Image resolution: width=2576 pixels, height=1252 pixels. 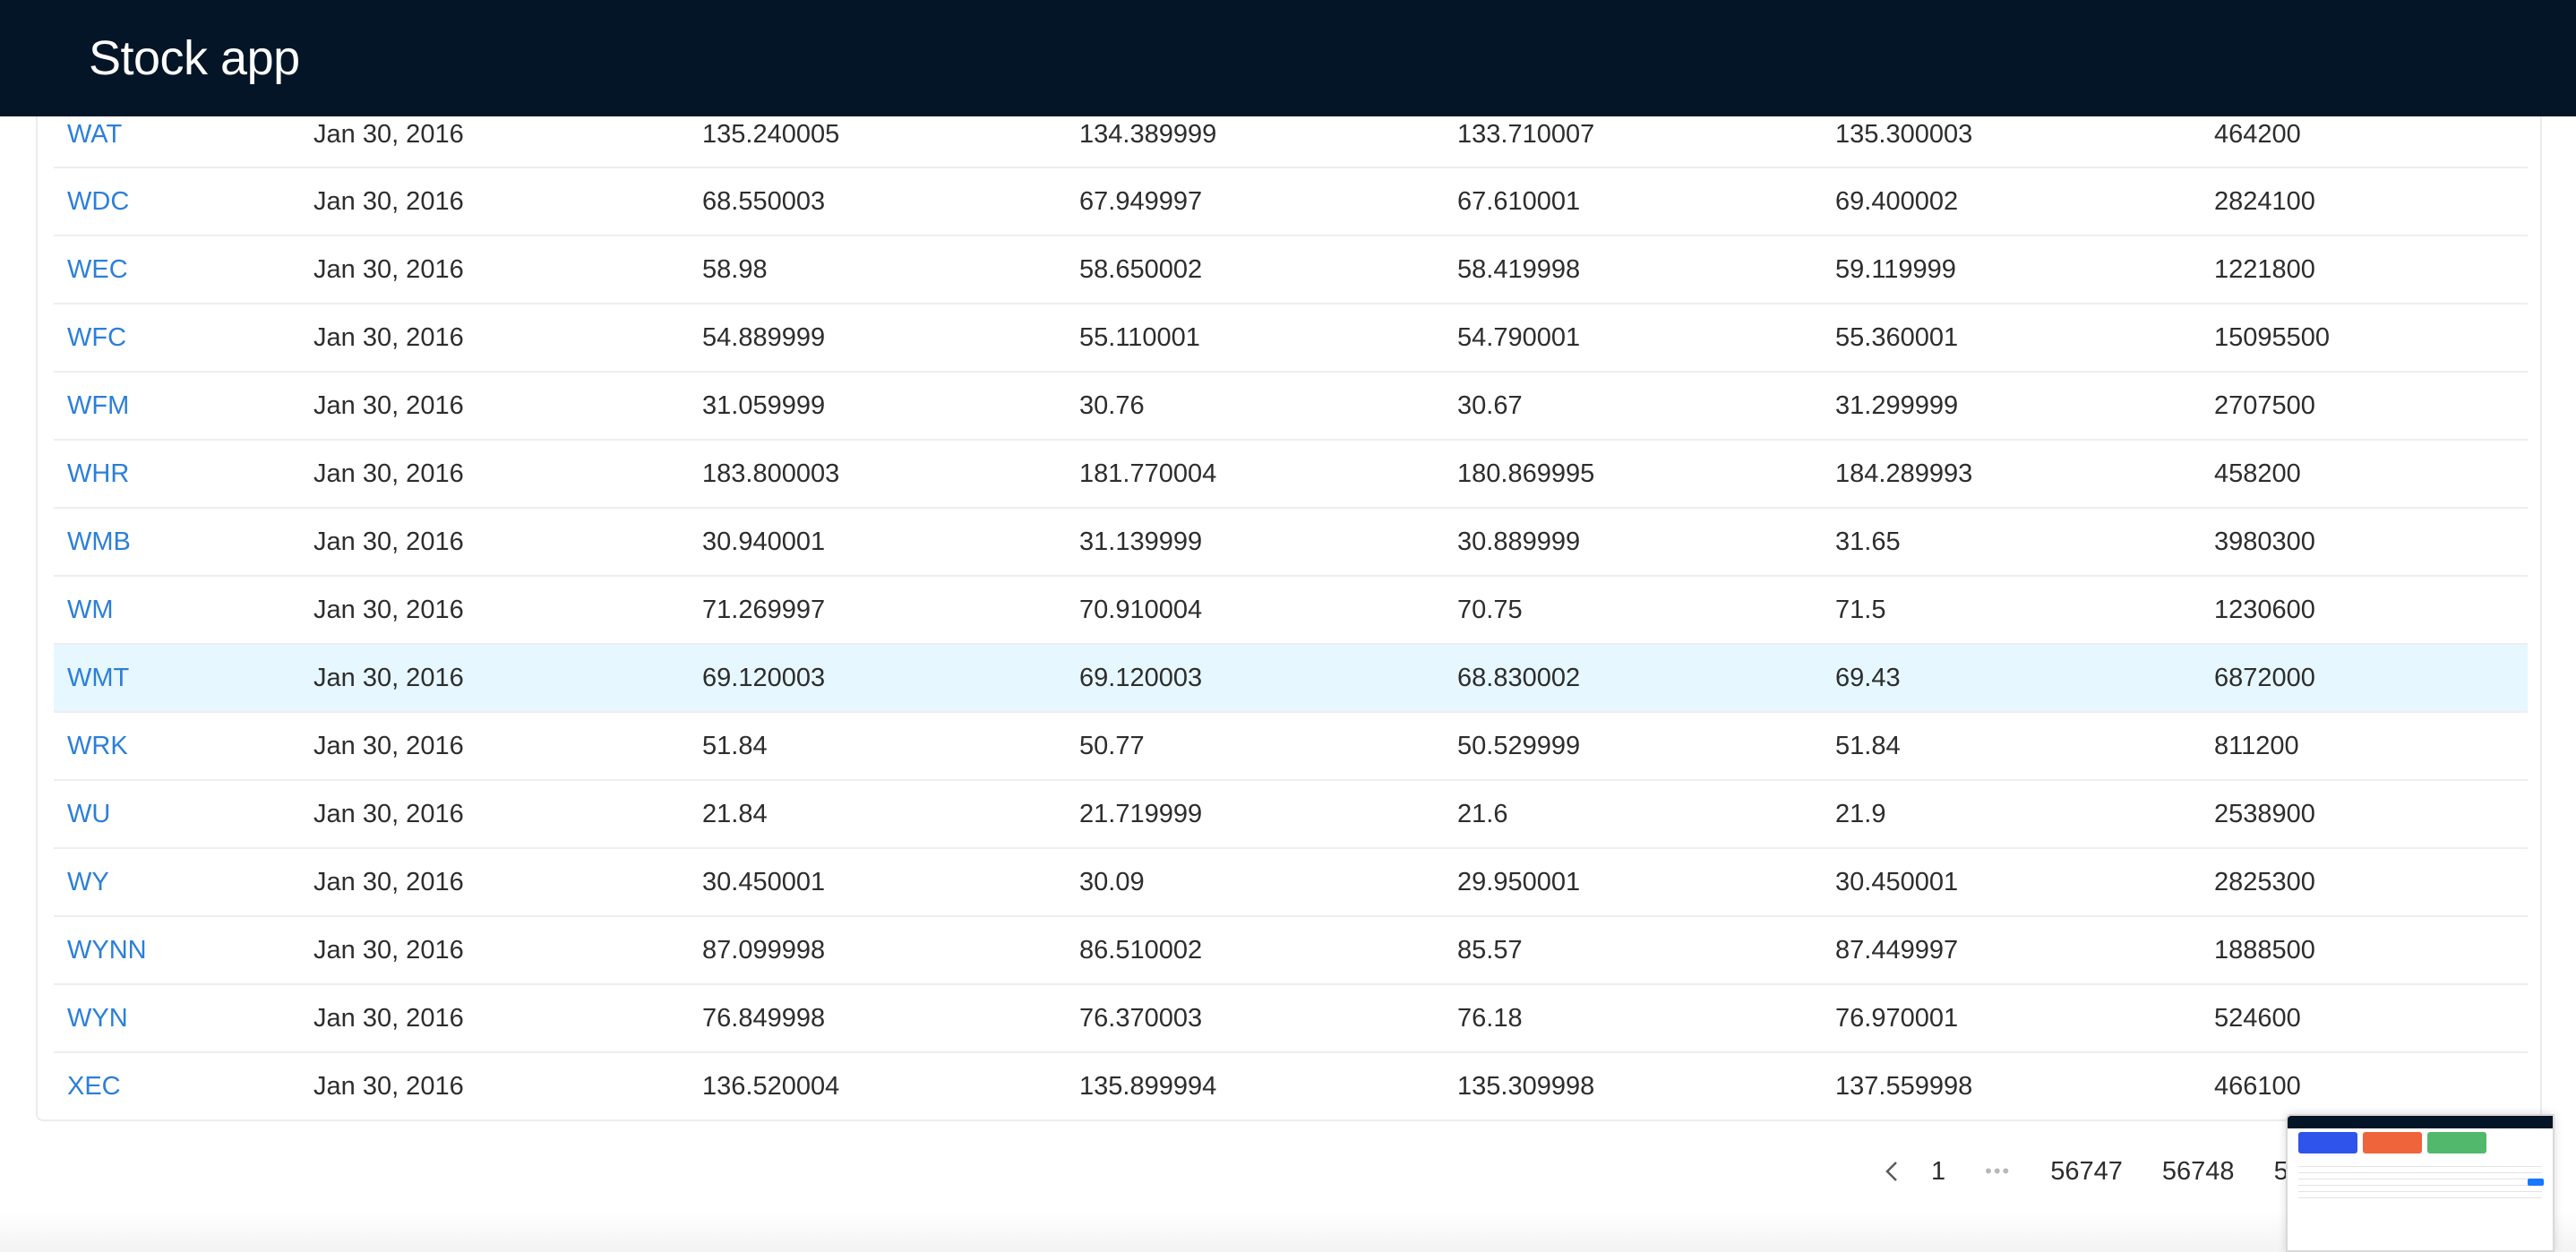 I want to click on value-cell-2: 69.120003, so click(x=1141, y=678).